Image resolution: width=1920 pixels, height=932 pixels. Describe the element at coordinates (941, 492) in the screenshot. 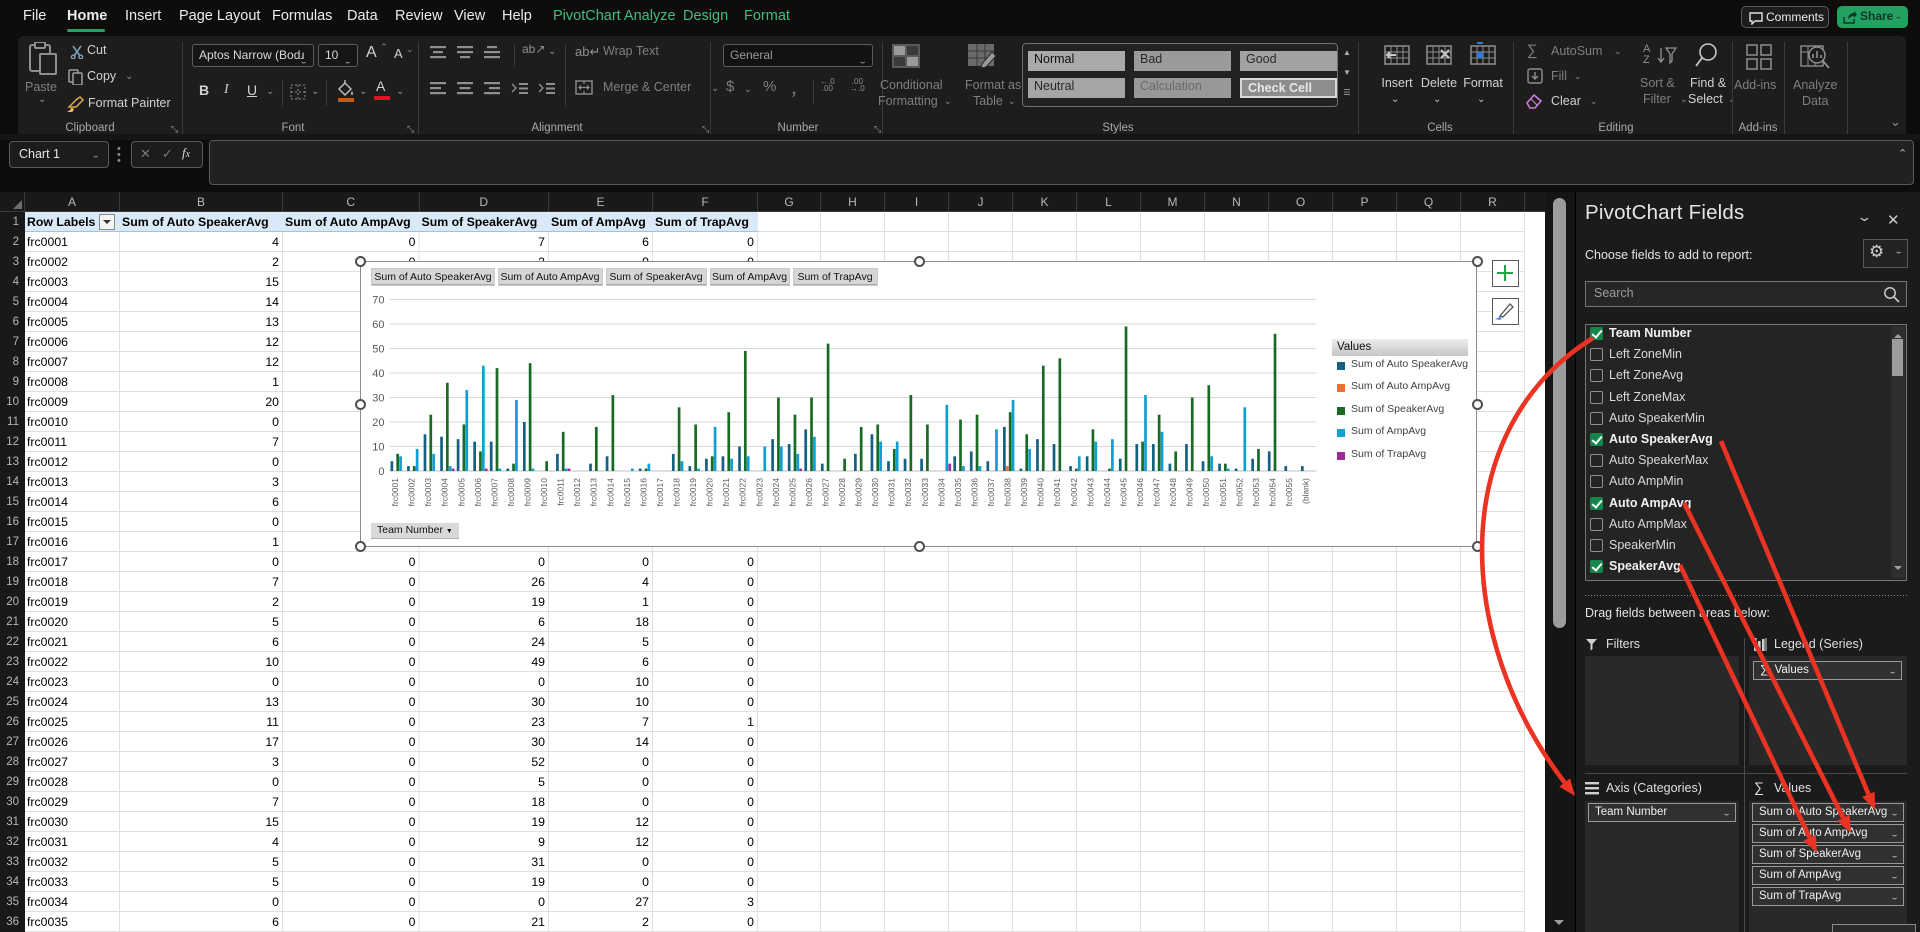

I see `svg-text: frc0034` at that location.